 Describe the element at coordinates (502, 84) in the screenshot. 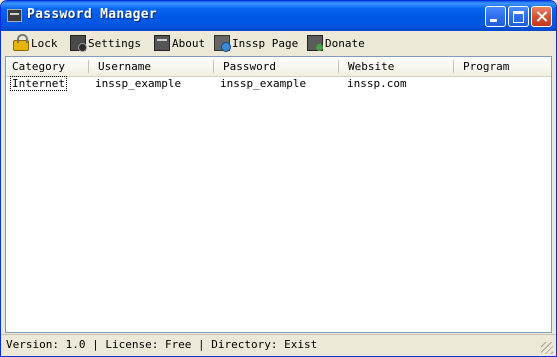

I see `cell-program` at that location.